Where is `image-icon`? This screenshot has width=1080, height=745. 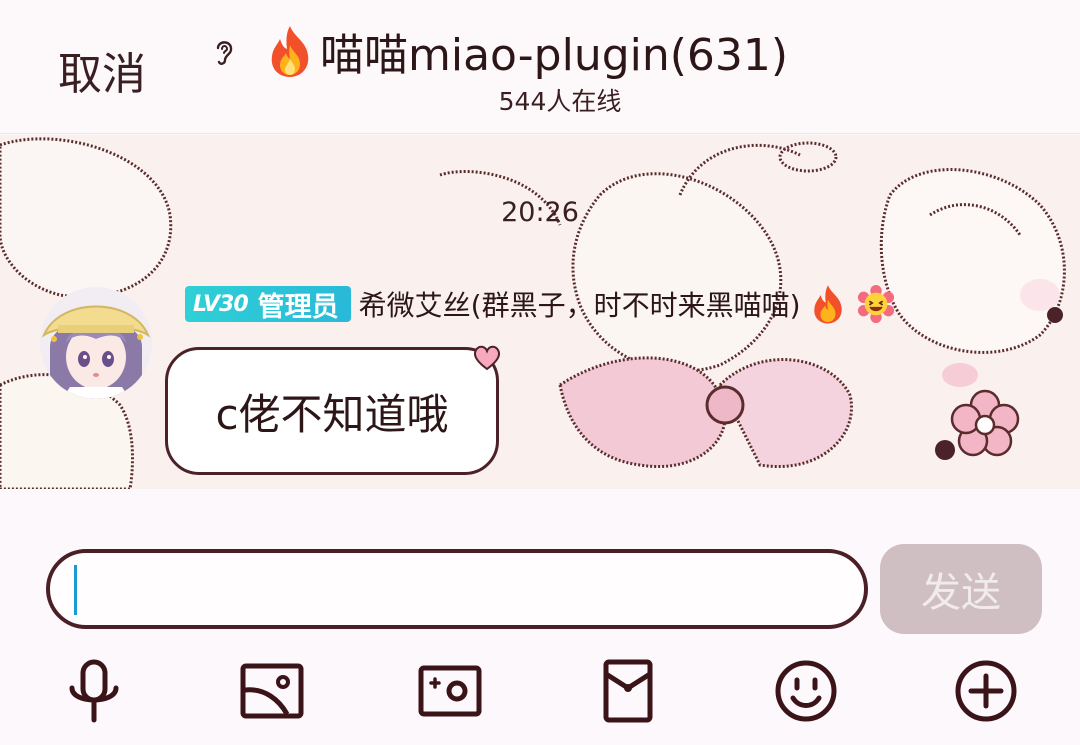 image-icon is located at coordinates (272, 691).